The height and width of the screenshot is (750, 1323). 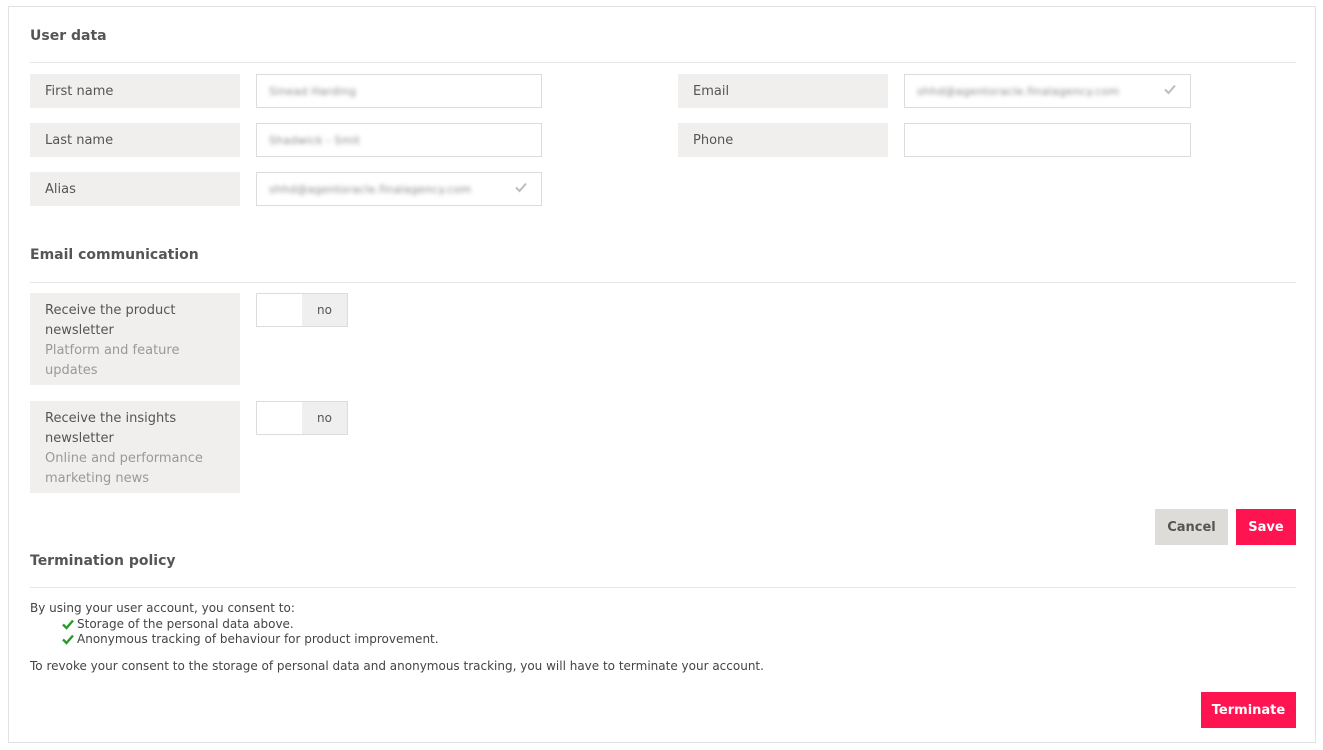 I want to click on product-newsletter-title: Receive the product newsletter, so click(x=110, y=320).